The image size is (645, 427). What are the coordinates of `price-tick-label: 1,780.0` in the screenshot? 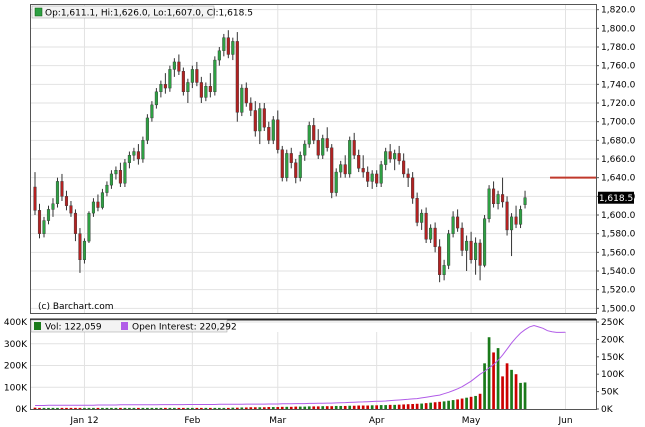 It's located at (618, 48).